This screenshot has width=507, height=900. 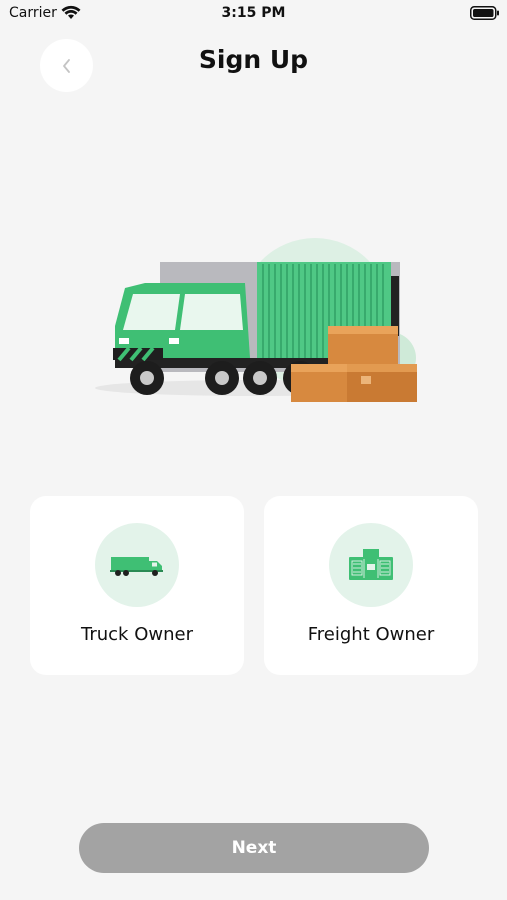 I want to click on truck-owner-label: Truck Owner, so click(x=137, y=634).